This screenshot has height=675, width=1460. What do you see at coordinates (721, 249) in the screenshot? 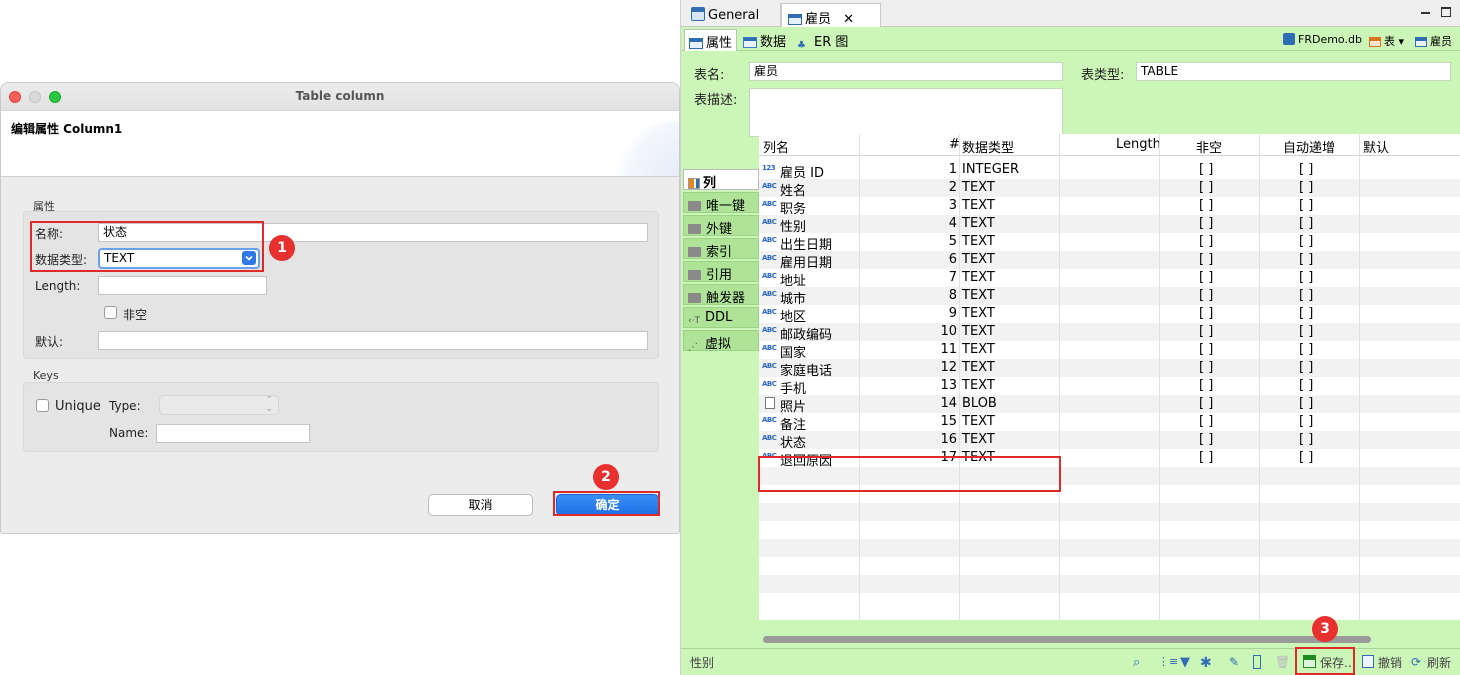
I see `nav-indexes: 索引` at bounding box center [721, 249].